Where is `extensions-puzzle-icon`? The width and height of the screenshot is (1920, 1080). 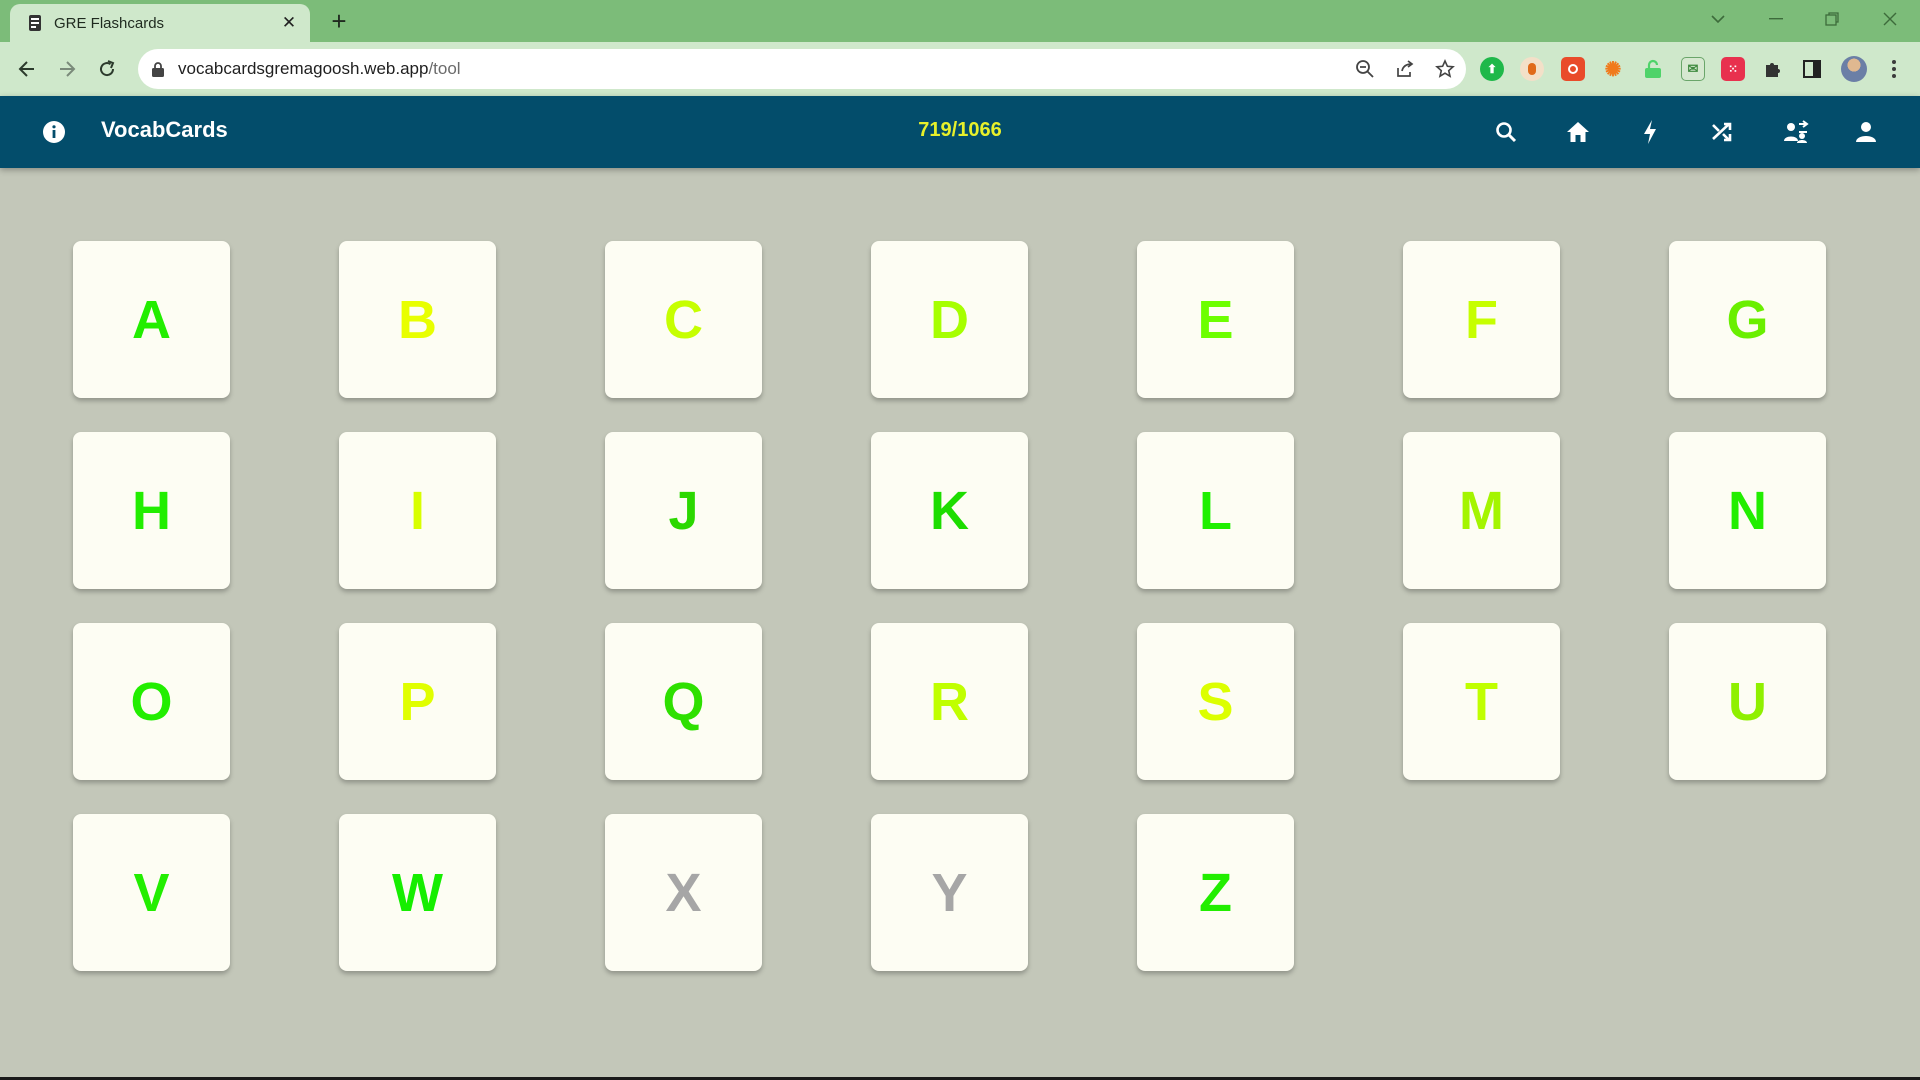
extensions-puzzle-icon is located at coordinates (1773, 69).